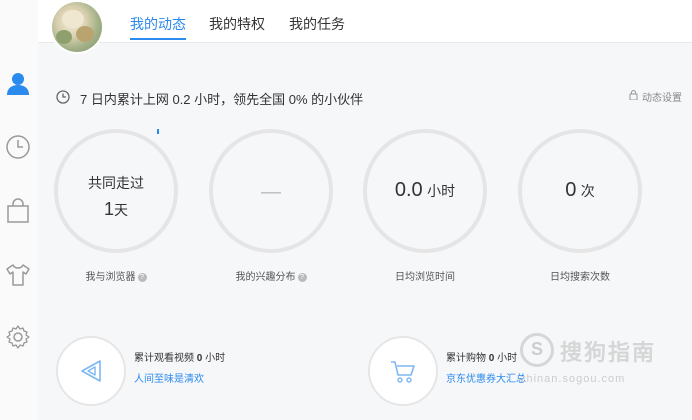  Describe the element at coordinates (537, 350) in the screenshot. I see `sogou-logo-icon: S` at that location.